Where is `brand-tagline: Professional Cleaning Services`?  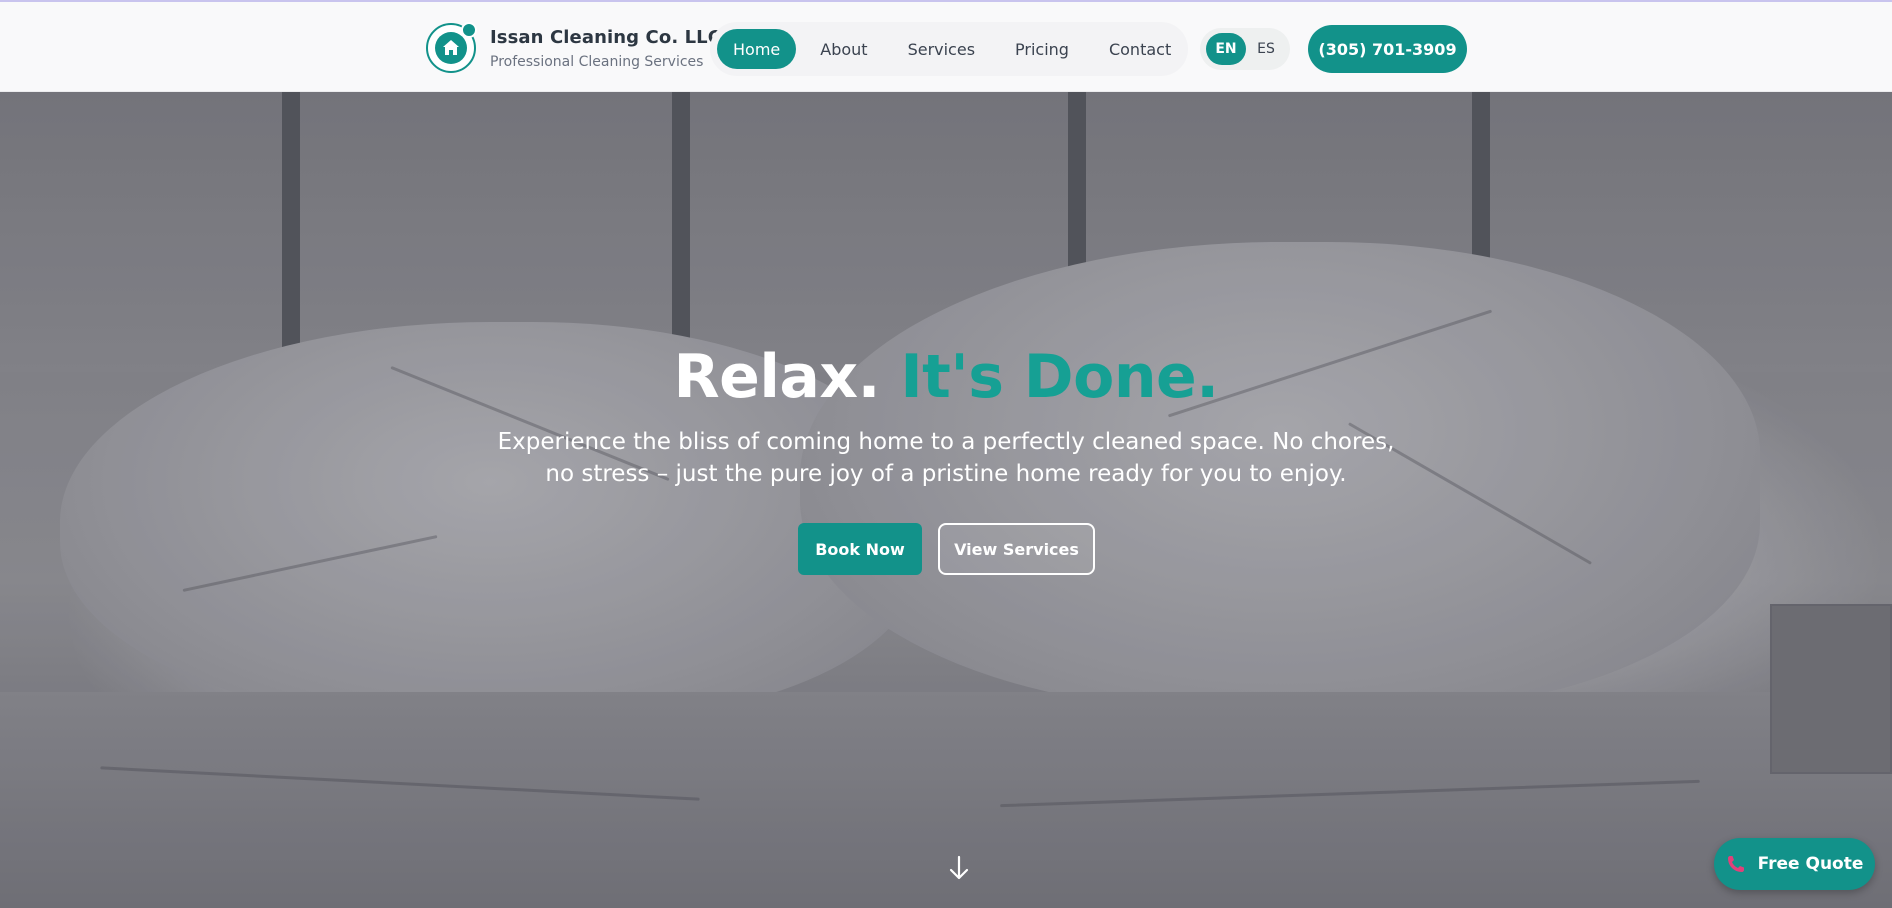 brand-tagline: Professional Cleaning Services is located at coordinates (597, 61).